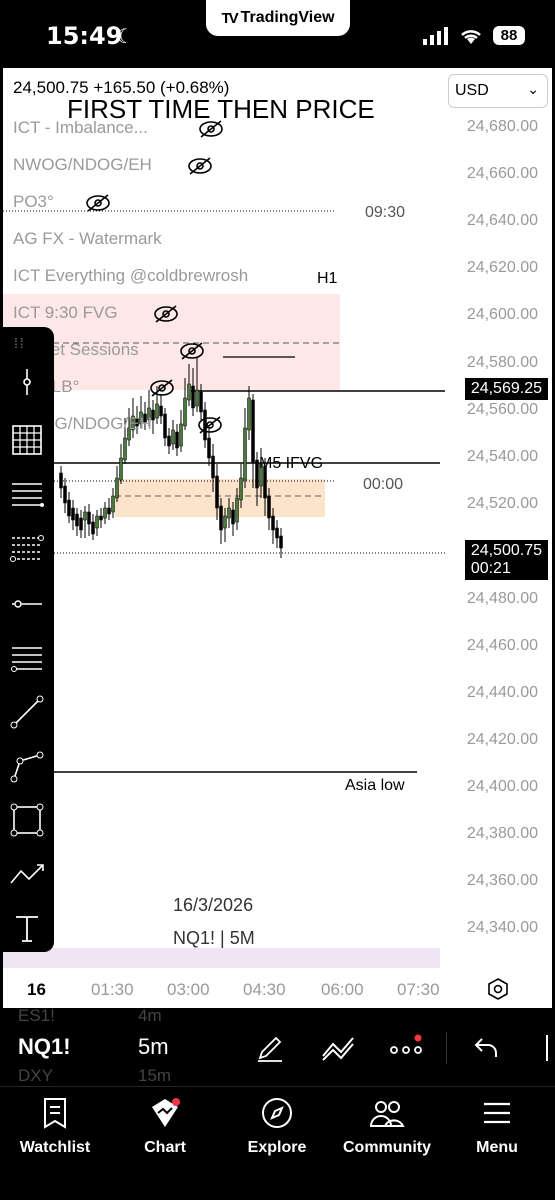  Describe the element at coordinates (498, 91) in the screenshot. I see `currency-select: USD ⌄` at that location.